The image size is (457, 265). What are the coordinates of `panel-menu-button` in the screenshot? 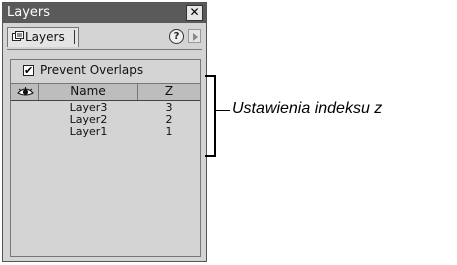 It's located at (194, 36).